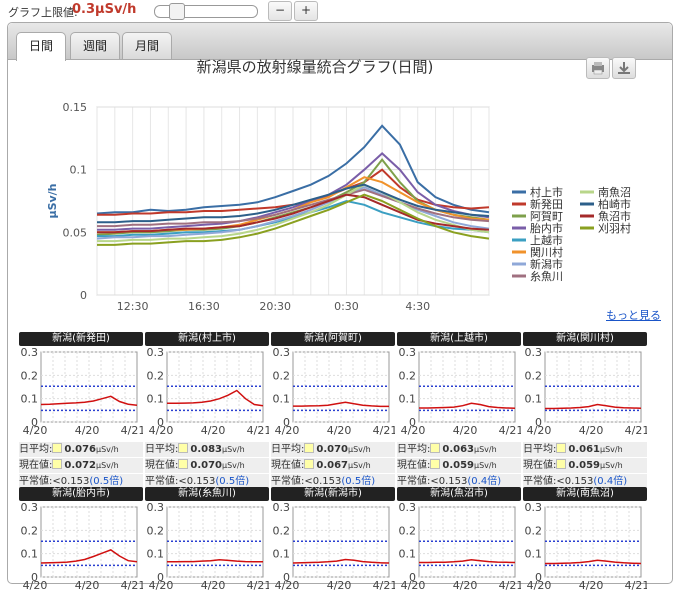 This screenshot has width=686, height=596. I want to click on station-card: 新潟(糸魚川) 0.3 0.2 0.1 0 4/20 4/20 4/21, so click(208, 541).